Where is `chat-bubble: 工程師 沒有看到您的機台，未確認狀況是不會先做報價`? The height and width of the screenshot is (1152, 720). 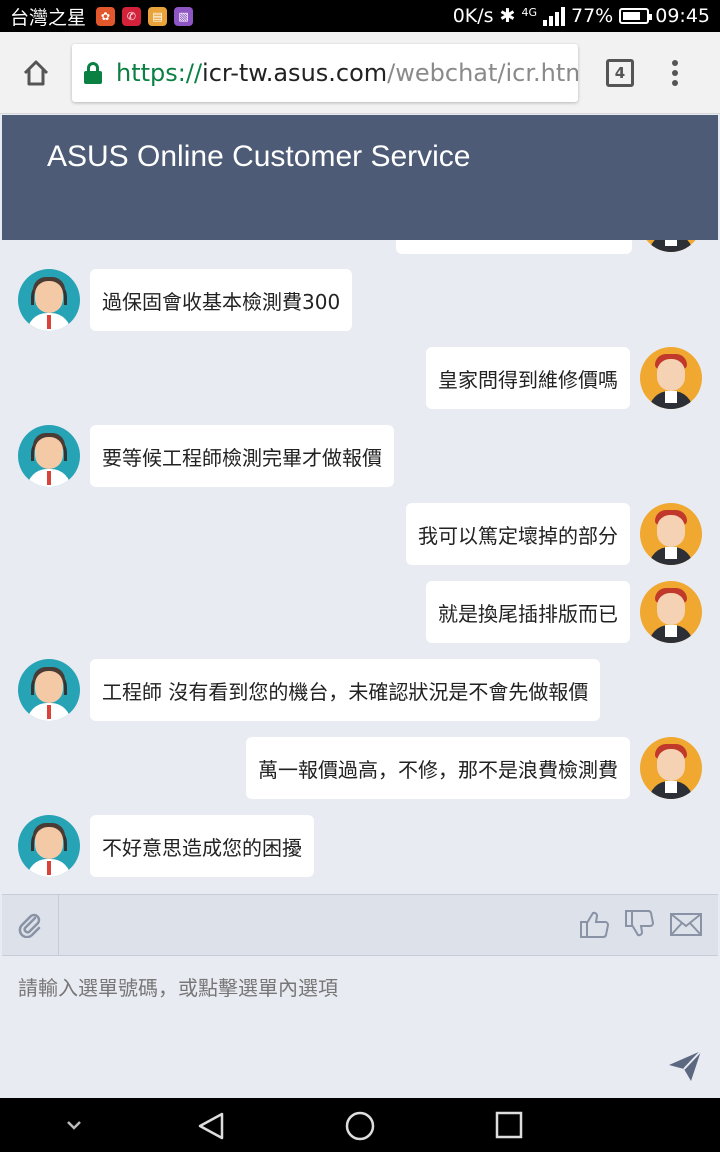
chat-bubble: 工程師 沒有看到您的機台，未確認狀況是不會先做報價 is located at coordinates (345, 690).